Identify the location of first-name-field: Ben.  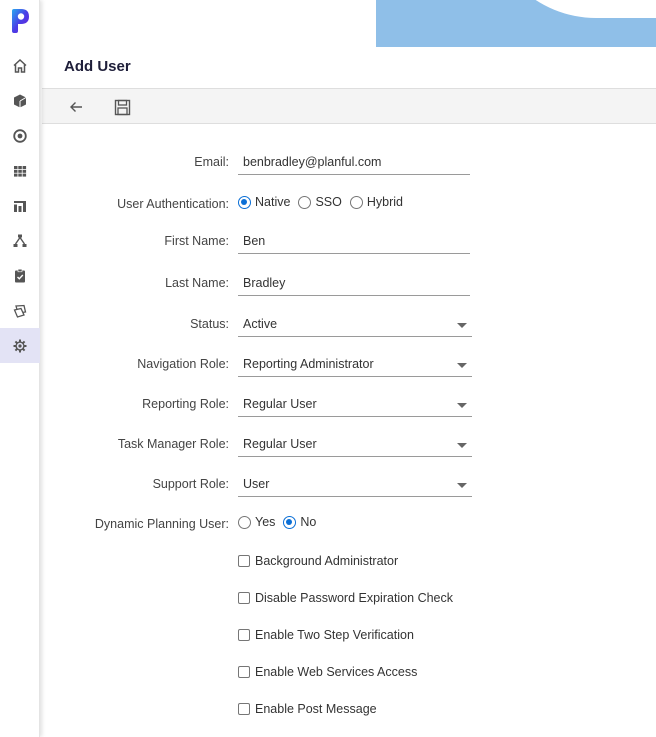
(354, 242).